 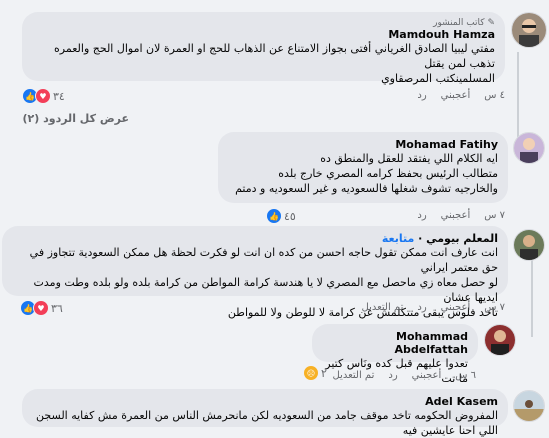 I want to click on comment-time: ٦ س, so click(x=465, y=375).